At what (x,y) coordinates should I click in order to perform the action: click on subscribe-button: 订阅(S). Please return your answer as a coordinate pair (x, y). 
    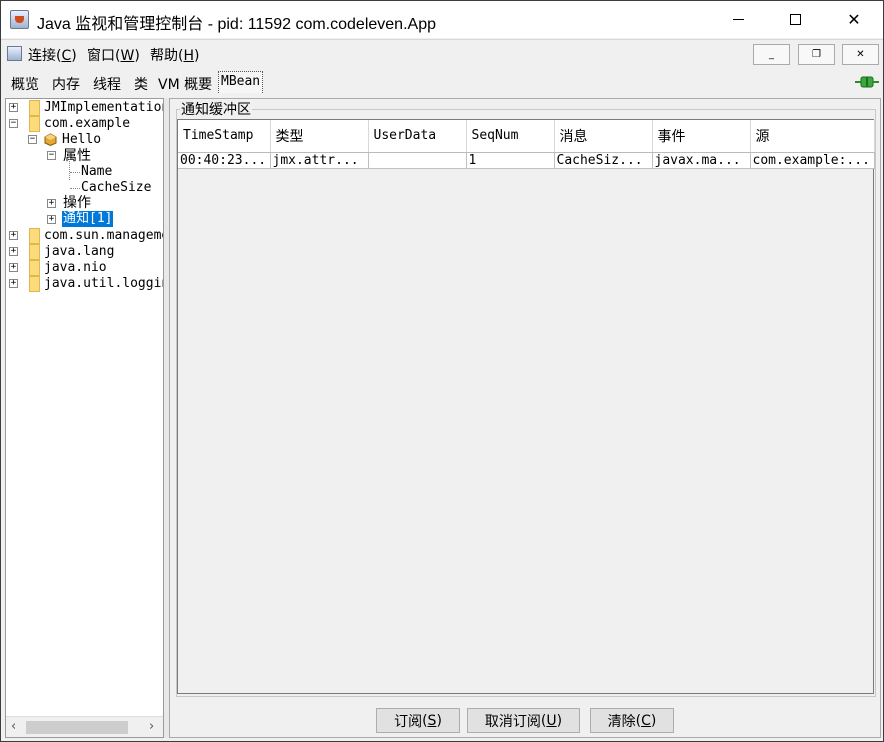
    Looking at the image, I should click on (418, 720).